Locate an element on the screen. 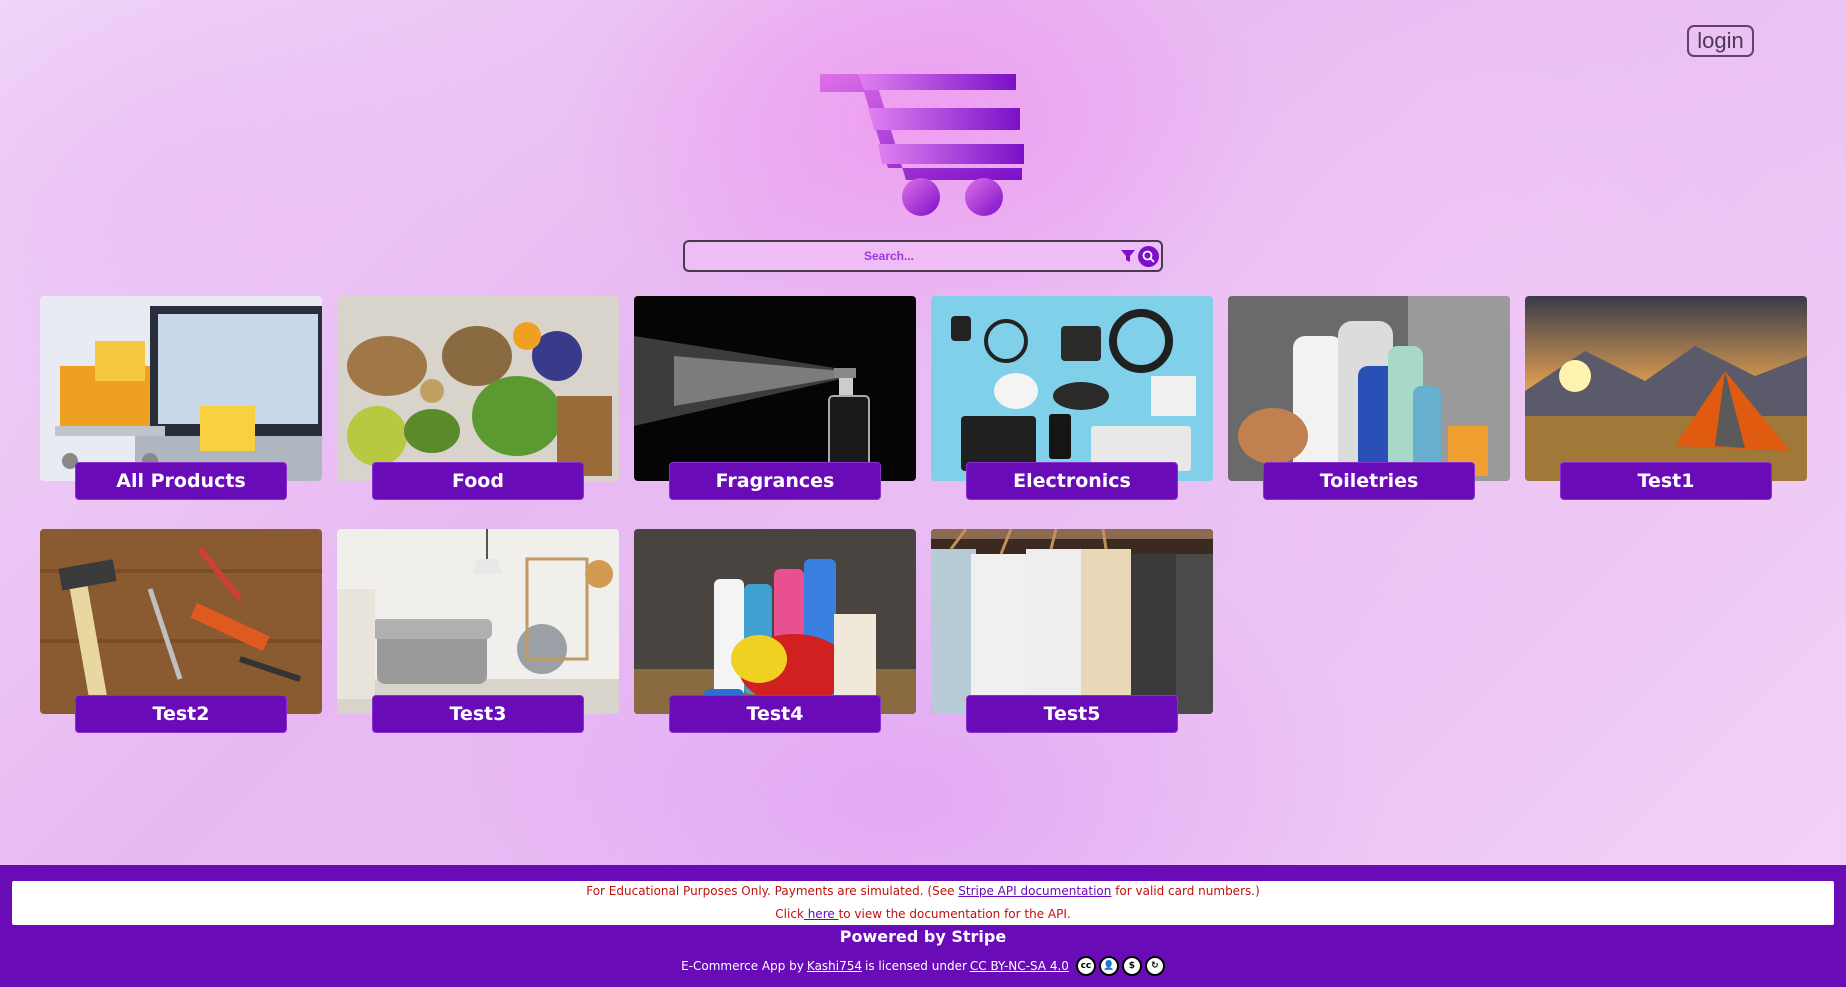 The height and width of the screenshot is (987, 1846). category-card-test5: Test5 is located at coordinates (1072, 631).